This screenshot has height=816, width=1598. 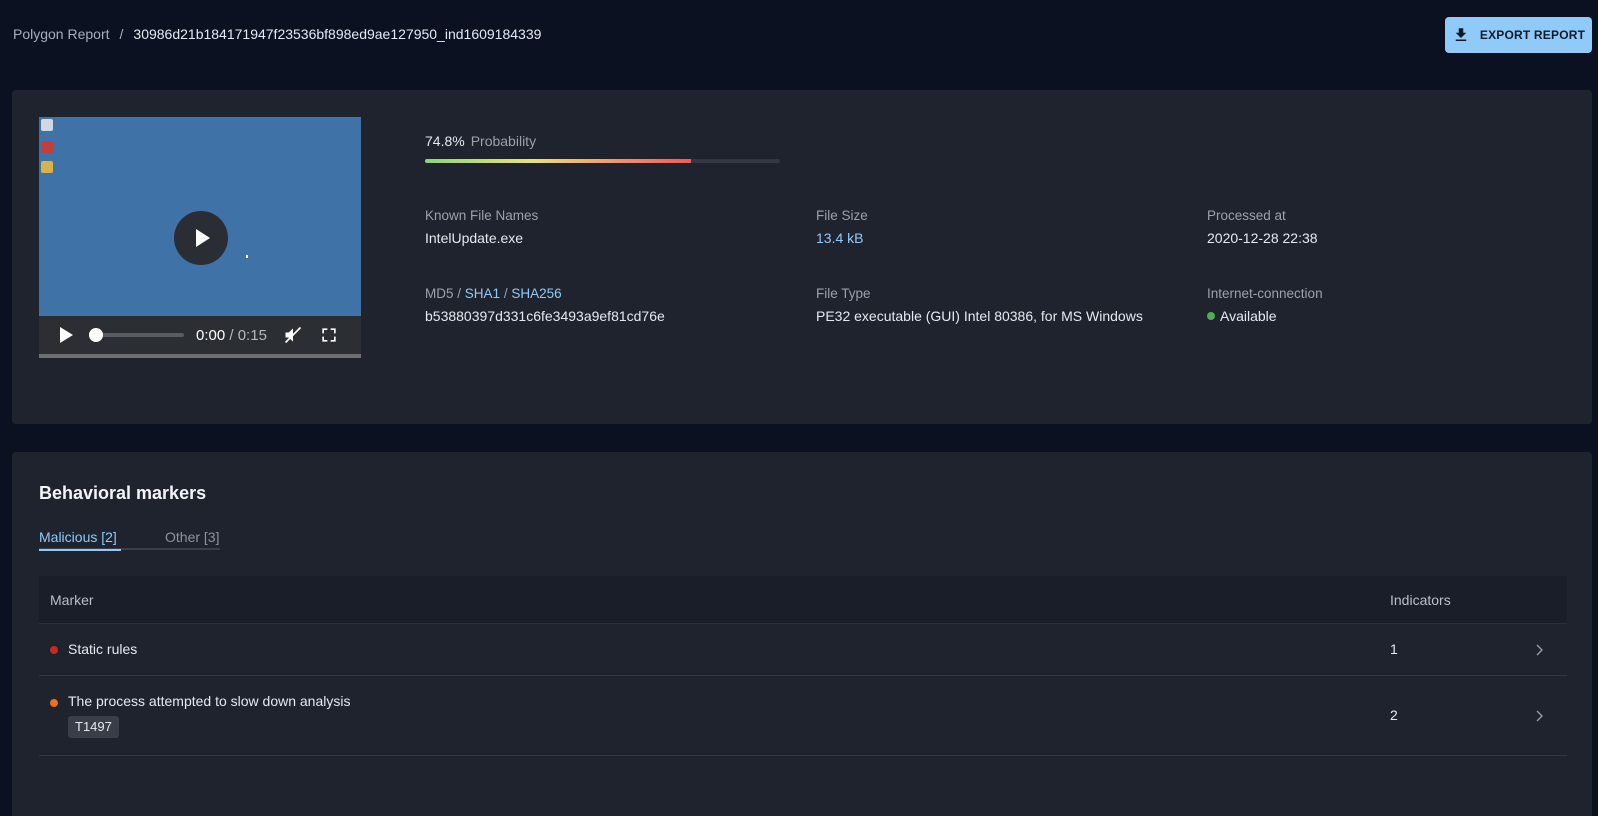 What do you see at coordinates (503, 141) in the screenshot?
I see `probability-label: Probability` at bounding box center [503, 141].